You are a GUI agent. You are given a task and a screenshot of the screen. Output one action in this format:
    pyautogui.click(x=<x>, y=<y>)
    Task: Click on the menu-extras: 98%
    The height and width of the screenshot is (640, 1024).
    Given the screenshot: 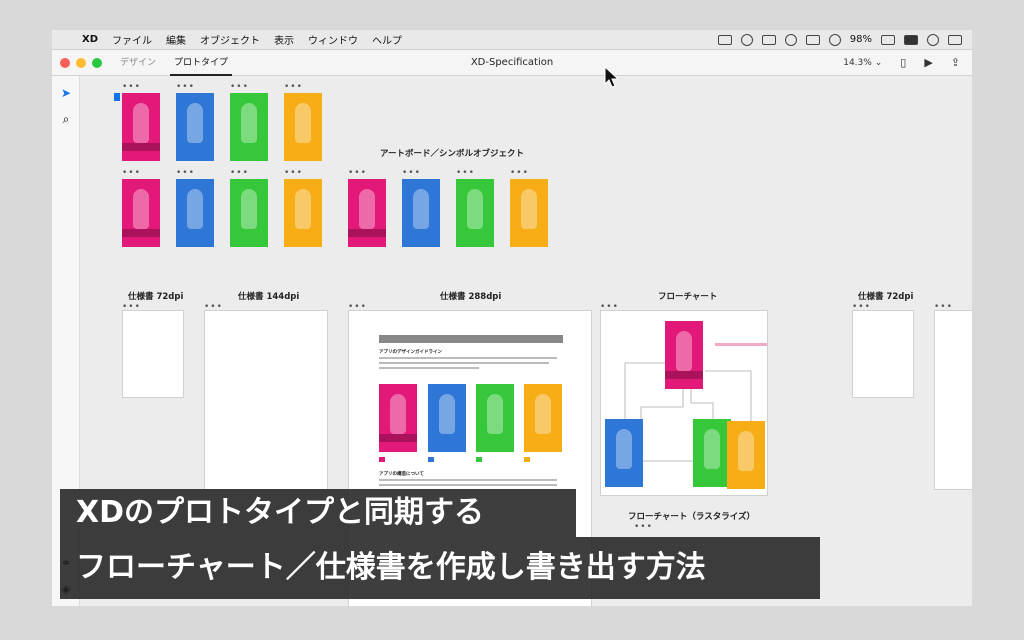 What is the action you would take?
    pyautogui.click(x=844, y=39)
    